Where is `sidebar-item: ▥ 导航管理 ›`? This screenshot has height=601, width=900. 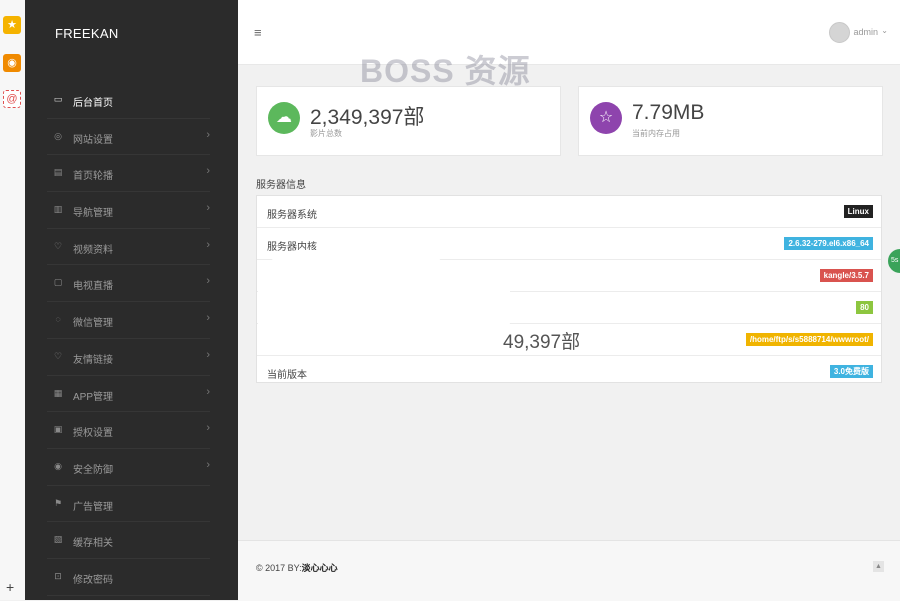 sidebar-item: ▥ 导航管理 › is located at coordinates (128, 210).